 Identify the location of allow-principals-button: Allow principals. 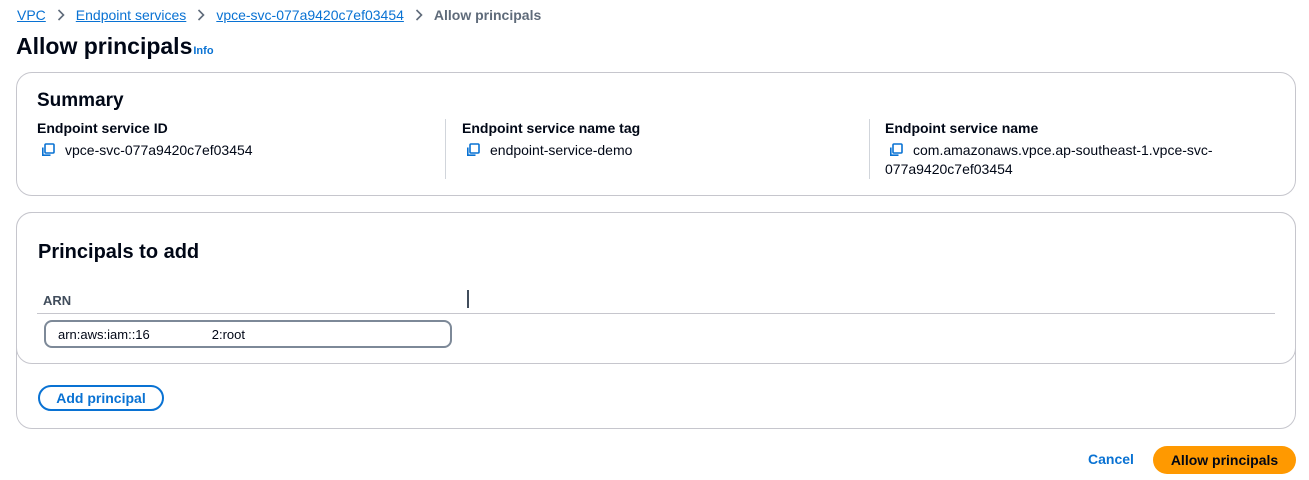
(1224, 460).